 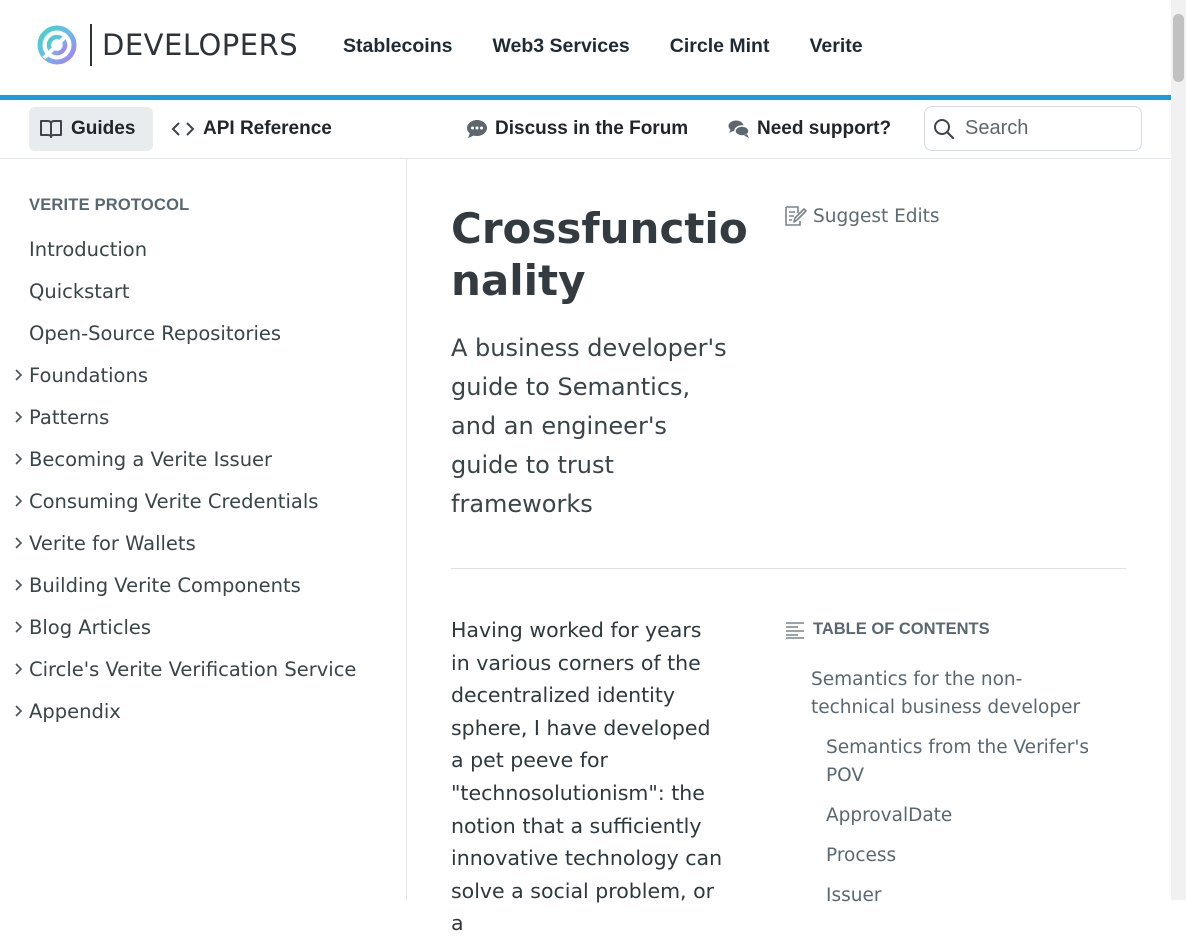 I want to click on support-link-label: Need support?, so click(x=824, y=128).